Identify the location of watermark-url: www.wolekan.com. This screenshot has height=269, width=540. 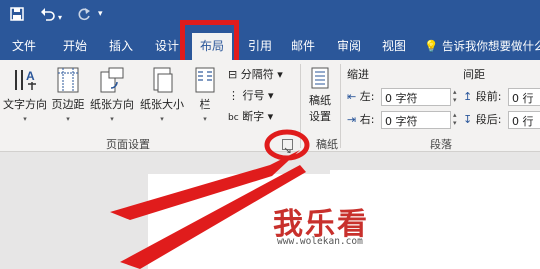
(320, 241).